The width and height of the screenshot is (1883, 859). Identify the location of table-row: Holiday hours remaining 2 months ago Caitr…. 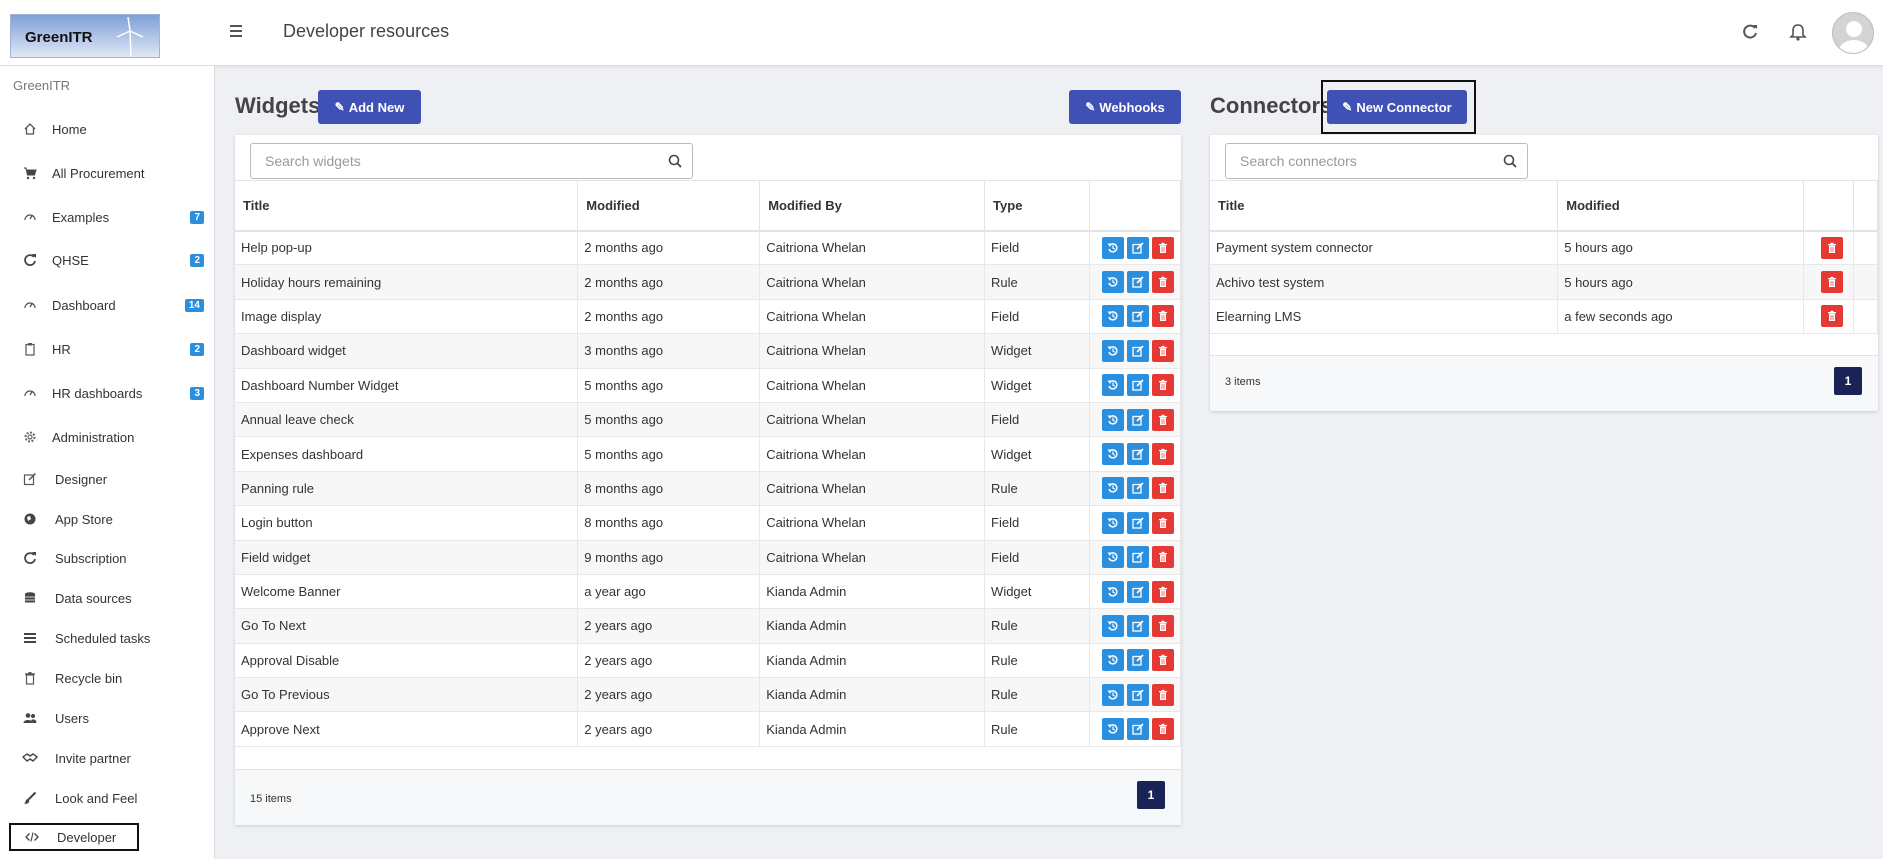
(708, 282).